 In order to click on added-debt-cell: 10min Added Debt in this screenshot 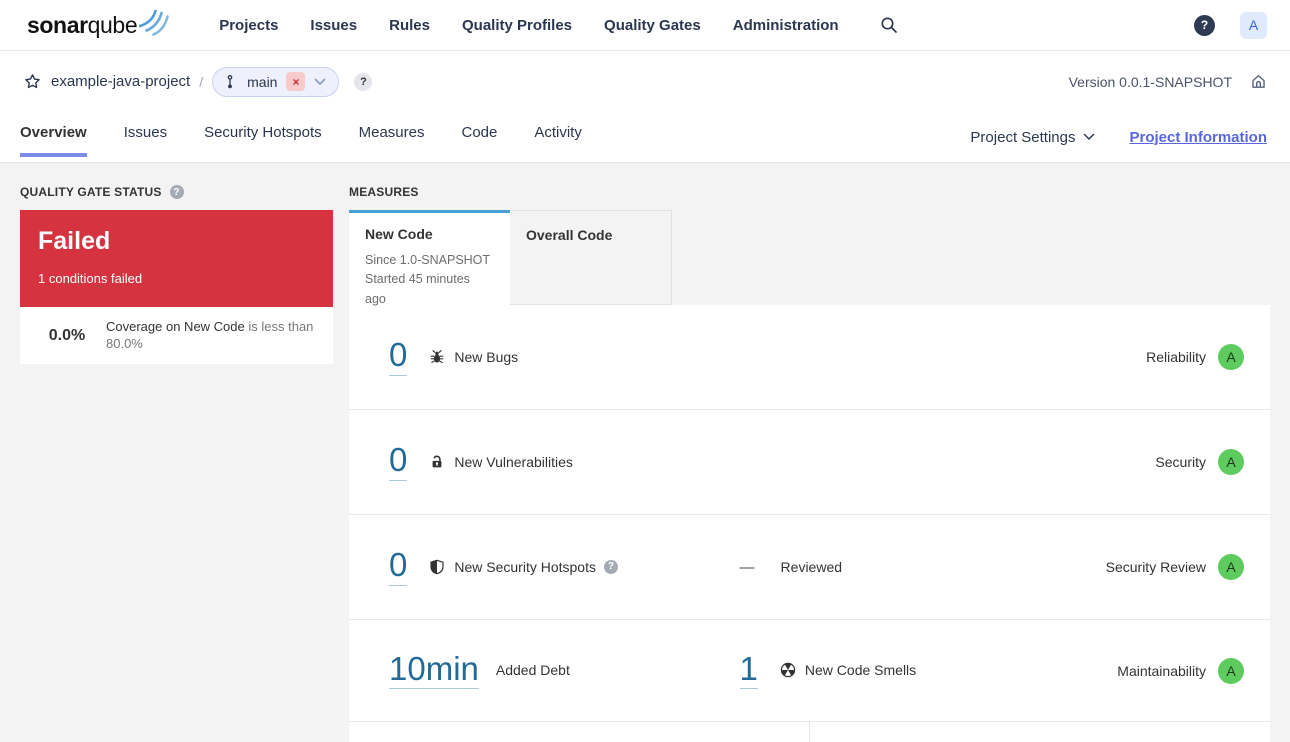, I will do `click(564, 670)`.